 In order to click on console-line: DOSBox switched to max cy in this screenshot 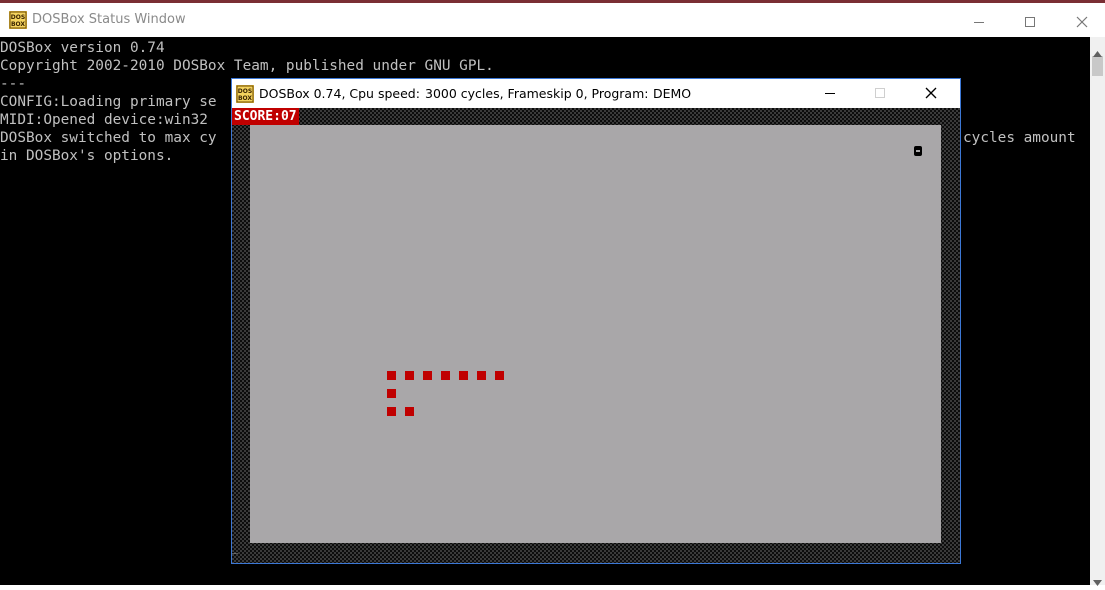, I will do `click(108, 138)`.